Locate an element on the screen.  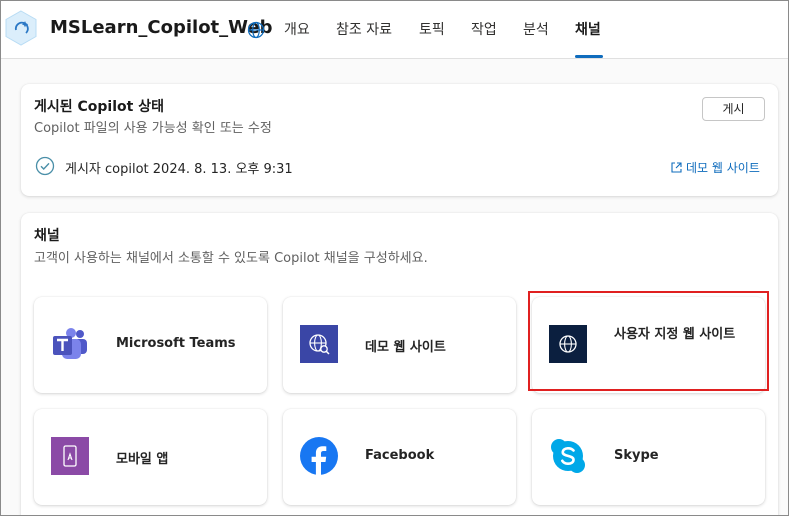
channel-tile-facebook: Facebook is located at coordinates (399, 457).